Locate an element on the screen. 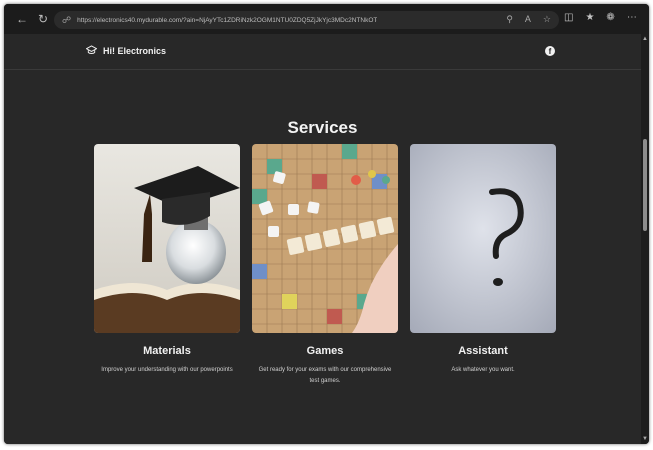 This screenshot has width=653, height=450. scroll-up-icon: ▲ is located at coordinates (645, 39).